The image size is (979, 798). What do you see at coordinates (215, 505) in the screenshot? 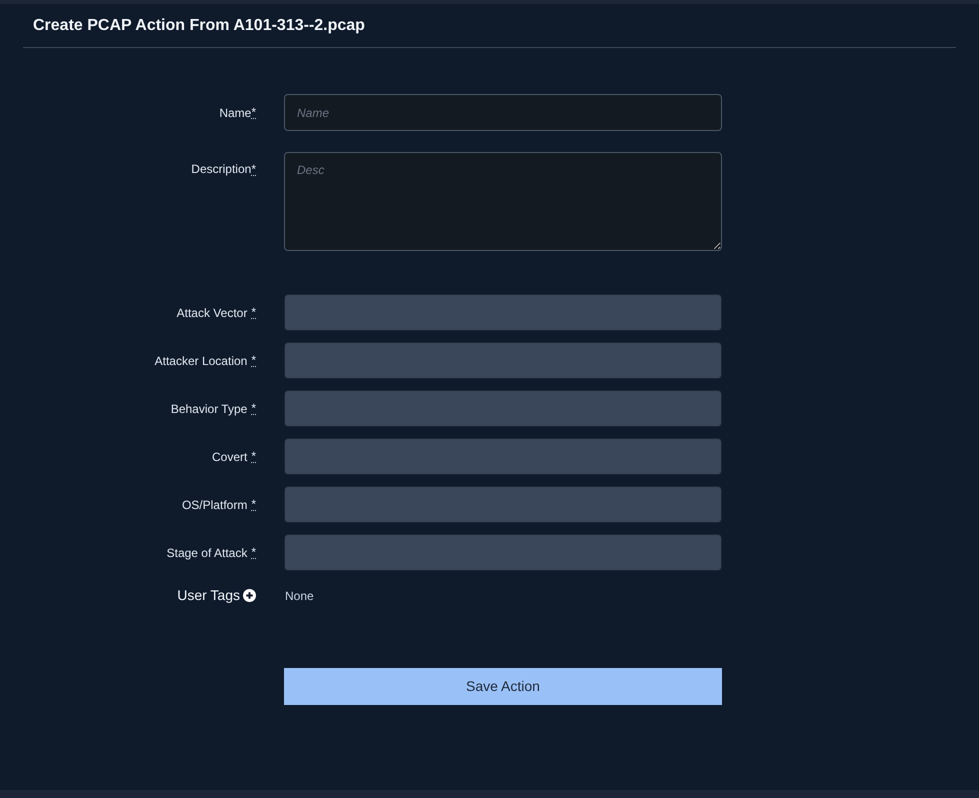
I see `field-label: OS/Platform` at bounding box center [215, 505].